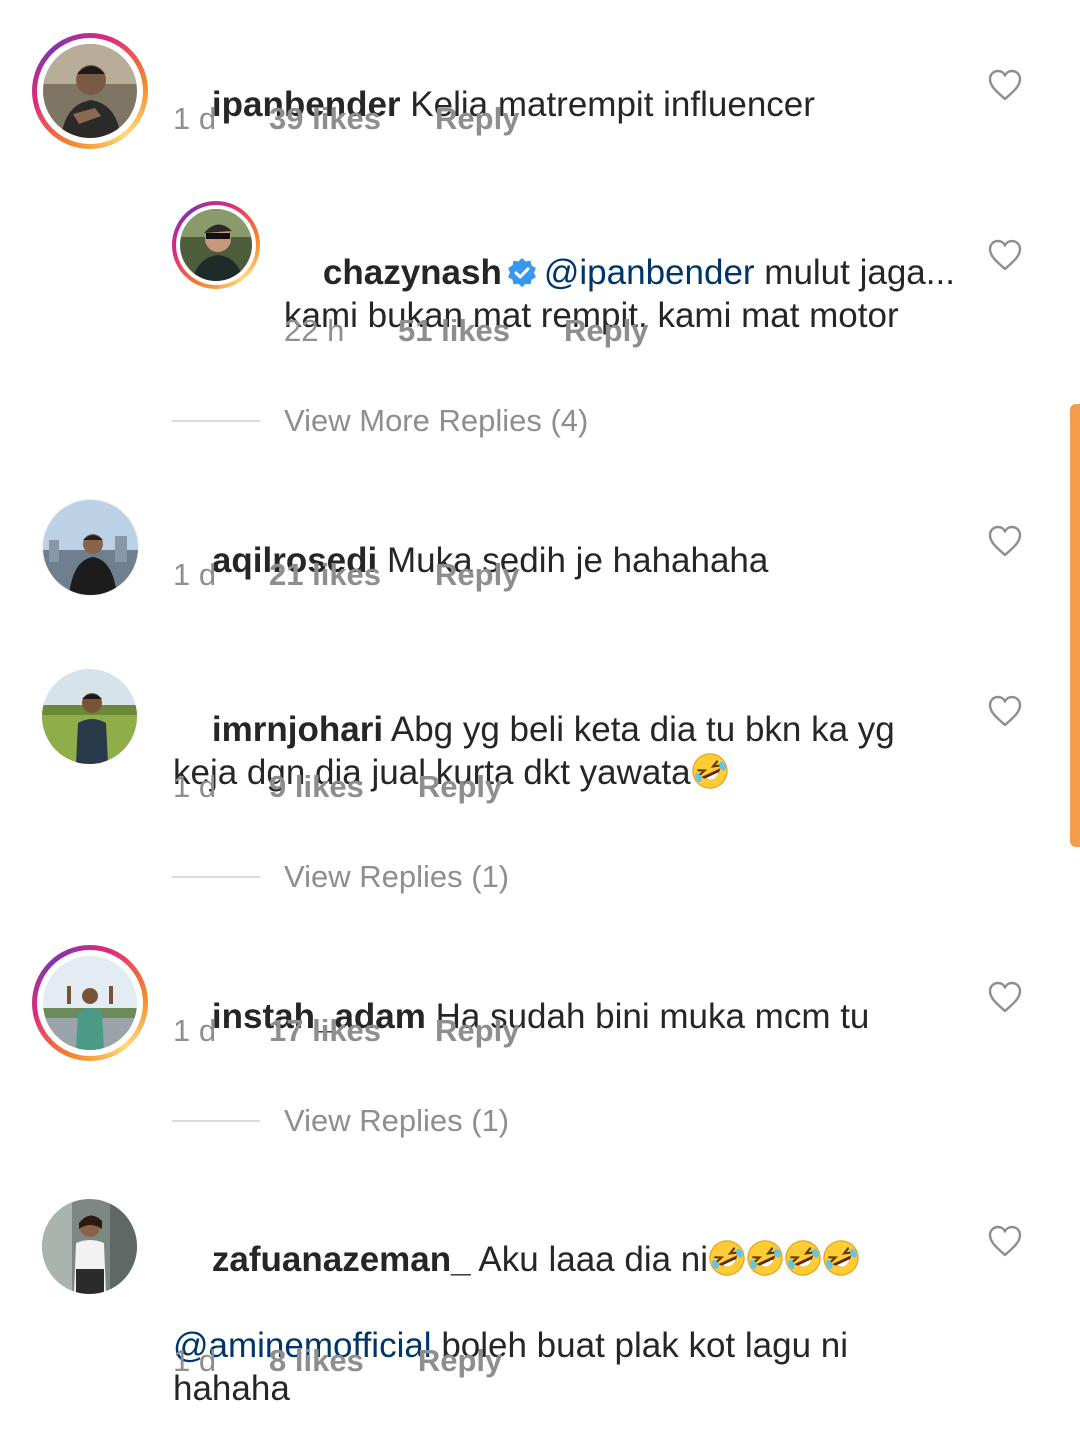  I want to click on comment-meta: 1 d 17 likes Reply, so click(346, 1031).